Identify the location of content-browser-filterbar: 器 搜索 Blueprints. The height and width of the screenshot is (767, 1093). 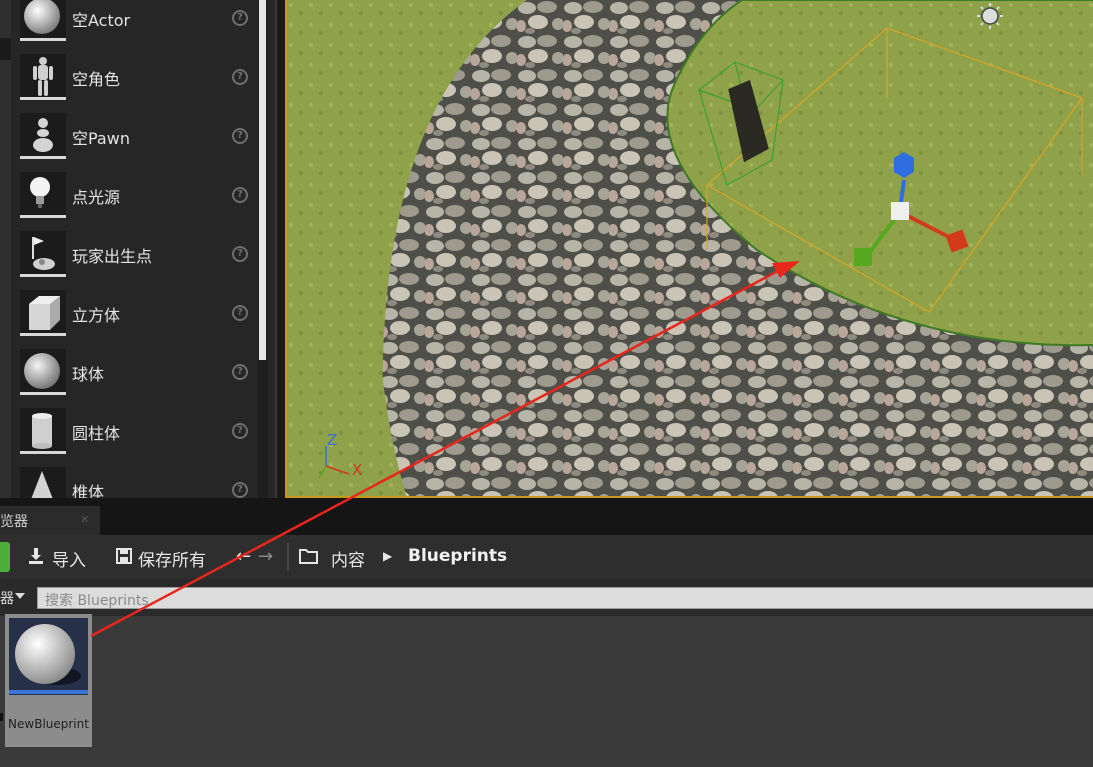
(546, 597).